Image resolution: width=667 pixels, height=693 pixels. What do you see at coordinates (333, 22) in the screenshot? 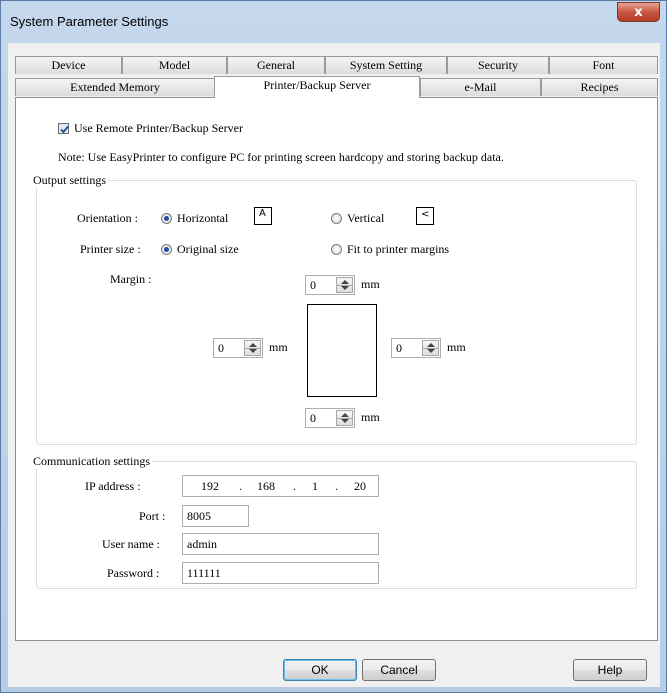
I see `title-bar: System Parameter Settings x` at bounding box center [333, 22].